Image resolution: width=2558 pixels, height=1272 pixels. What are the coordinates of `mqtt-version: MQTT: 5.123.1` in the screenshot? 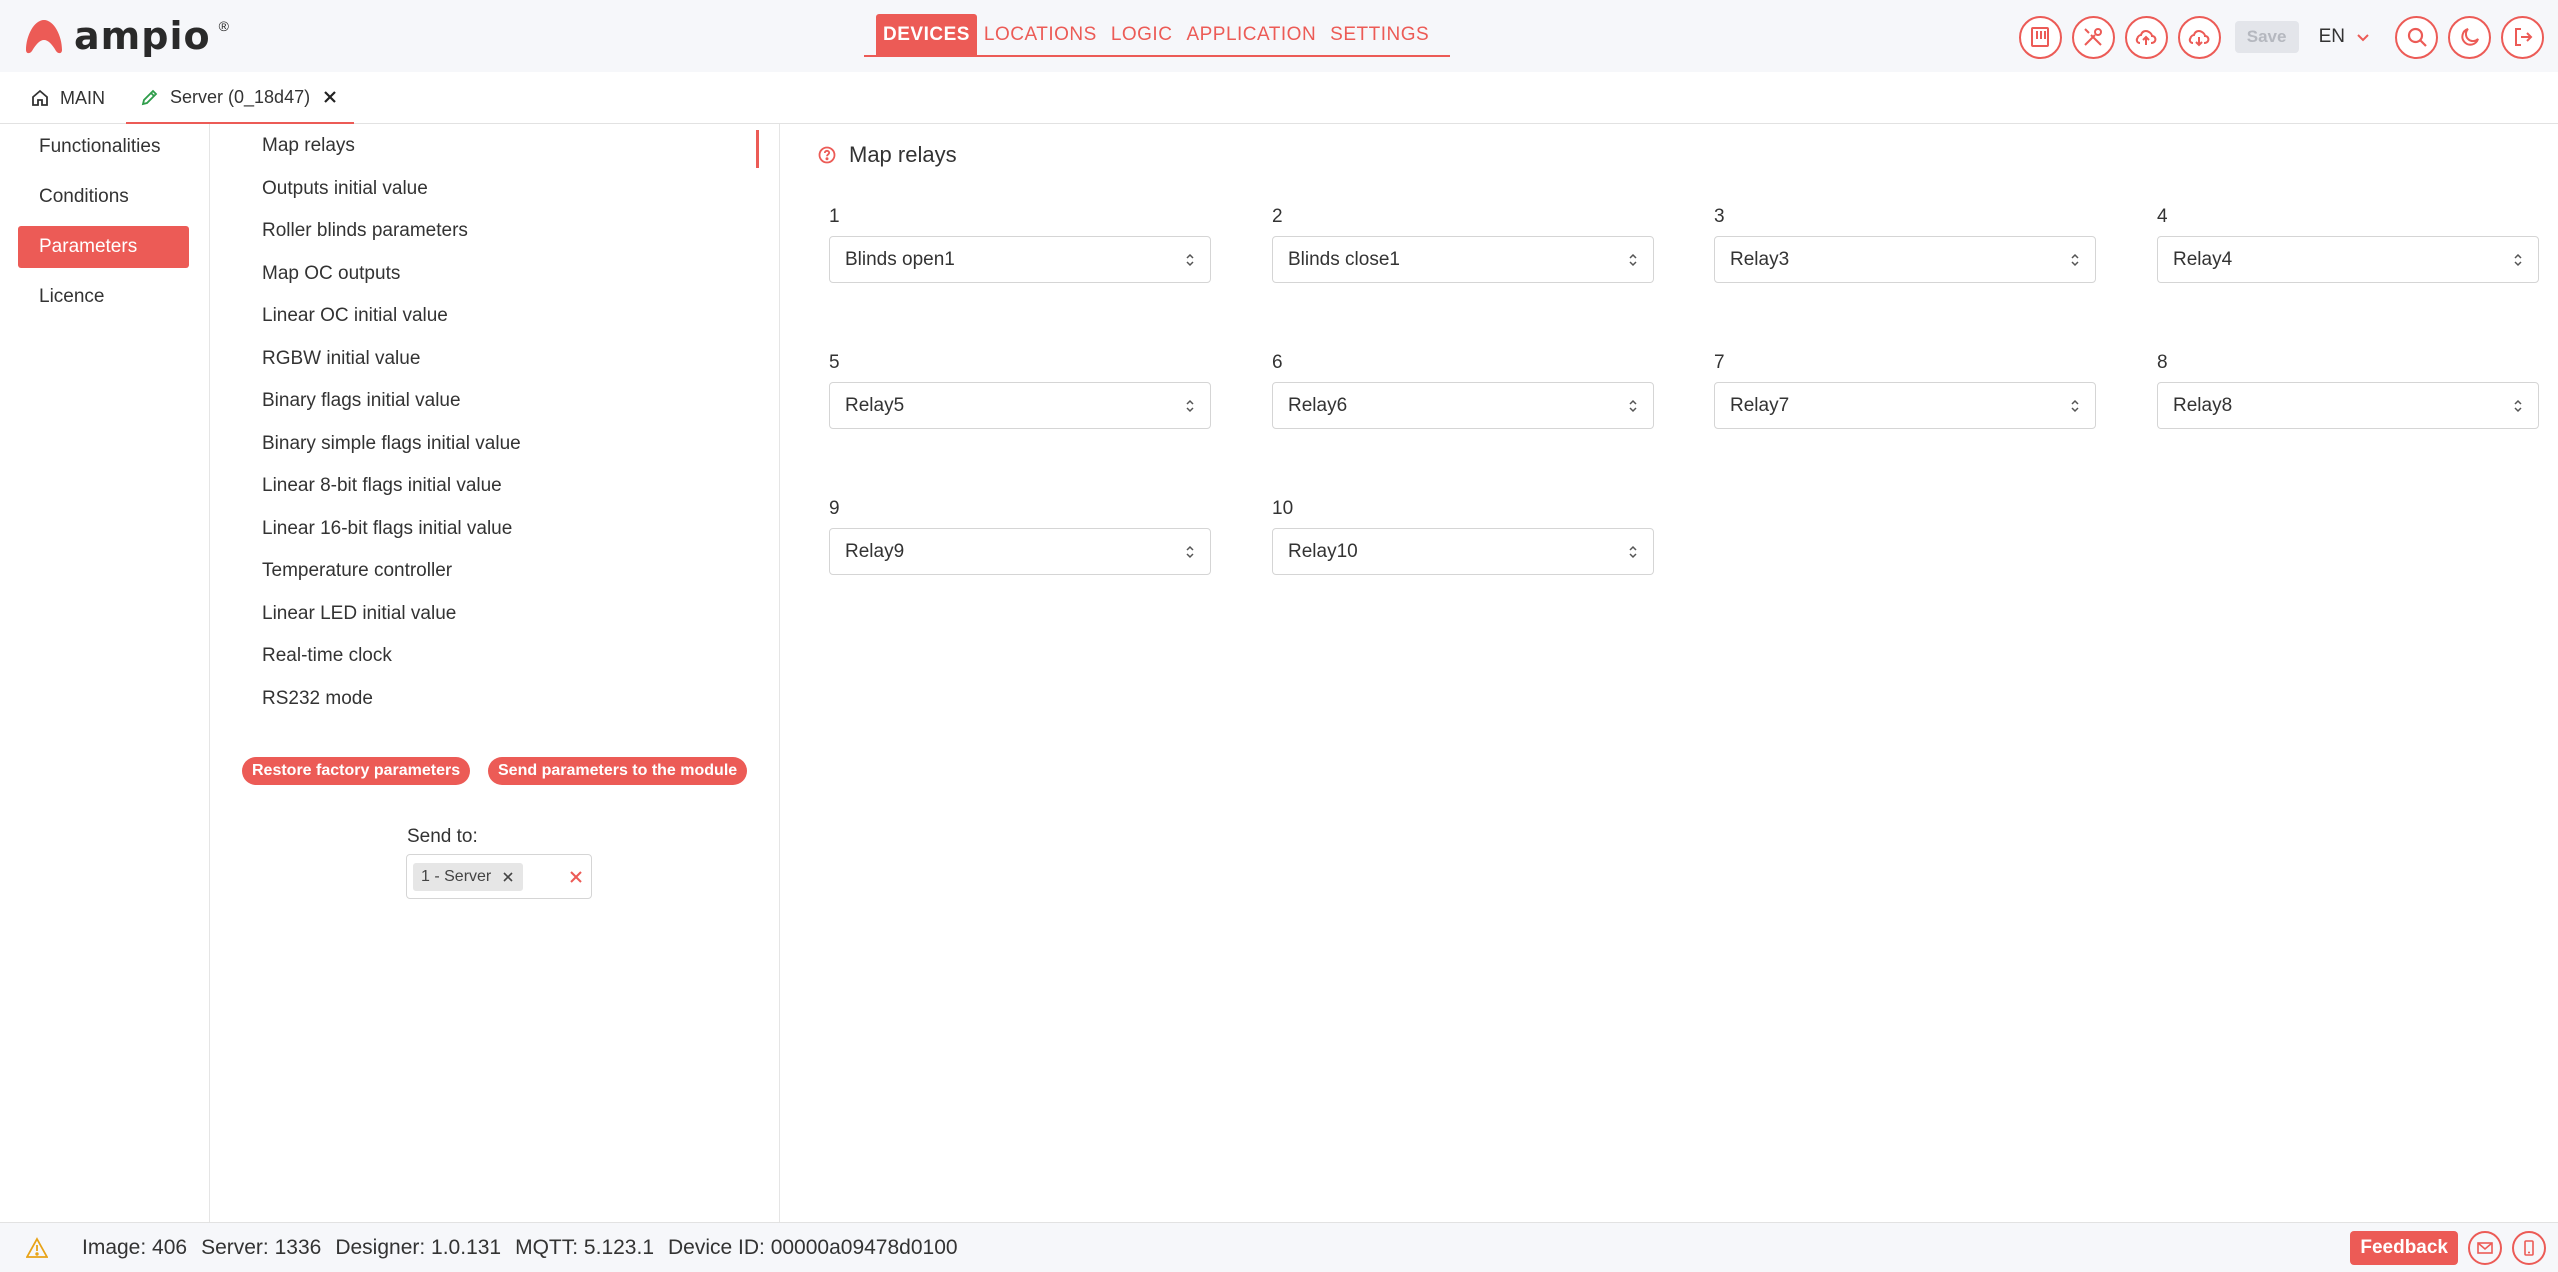 It's located at (584, 1247).